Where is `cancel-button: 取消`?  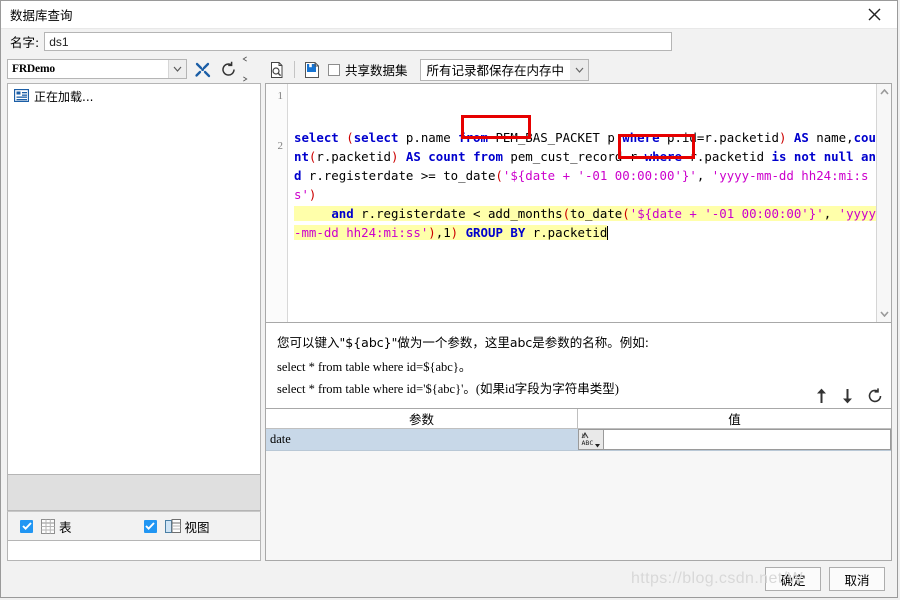
cancel-button: 取消 is located at coordinates (857, 579).